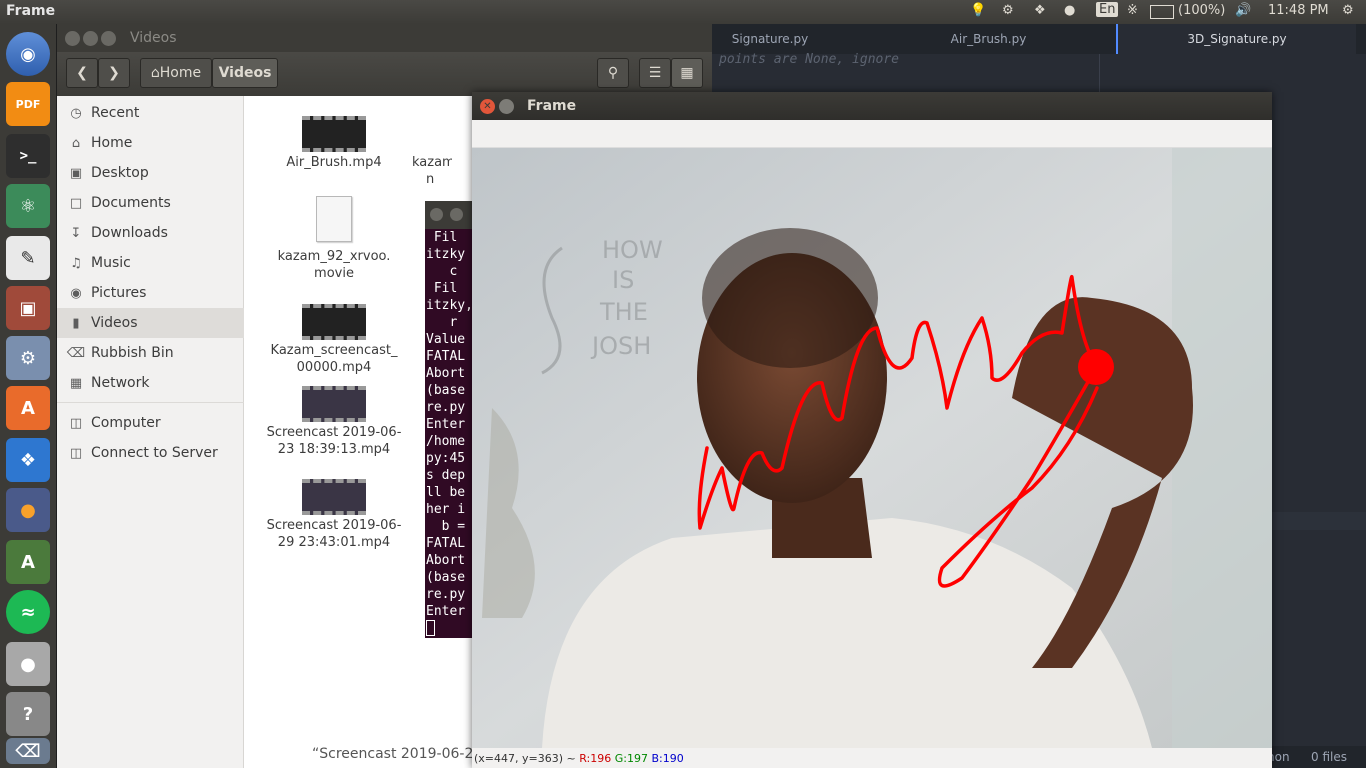  Describe the element at coordinates (245, 73) in the screenshot. I see `breadcrumb-videos: Videos` at that location.